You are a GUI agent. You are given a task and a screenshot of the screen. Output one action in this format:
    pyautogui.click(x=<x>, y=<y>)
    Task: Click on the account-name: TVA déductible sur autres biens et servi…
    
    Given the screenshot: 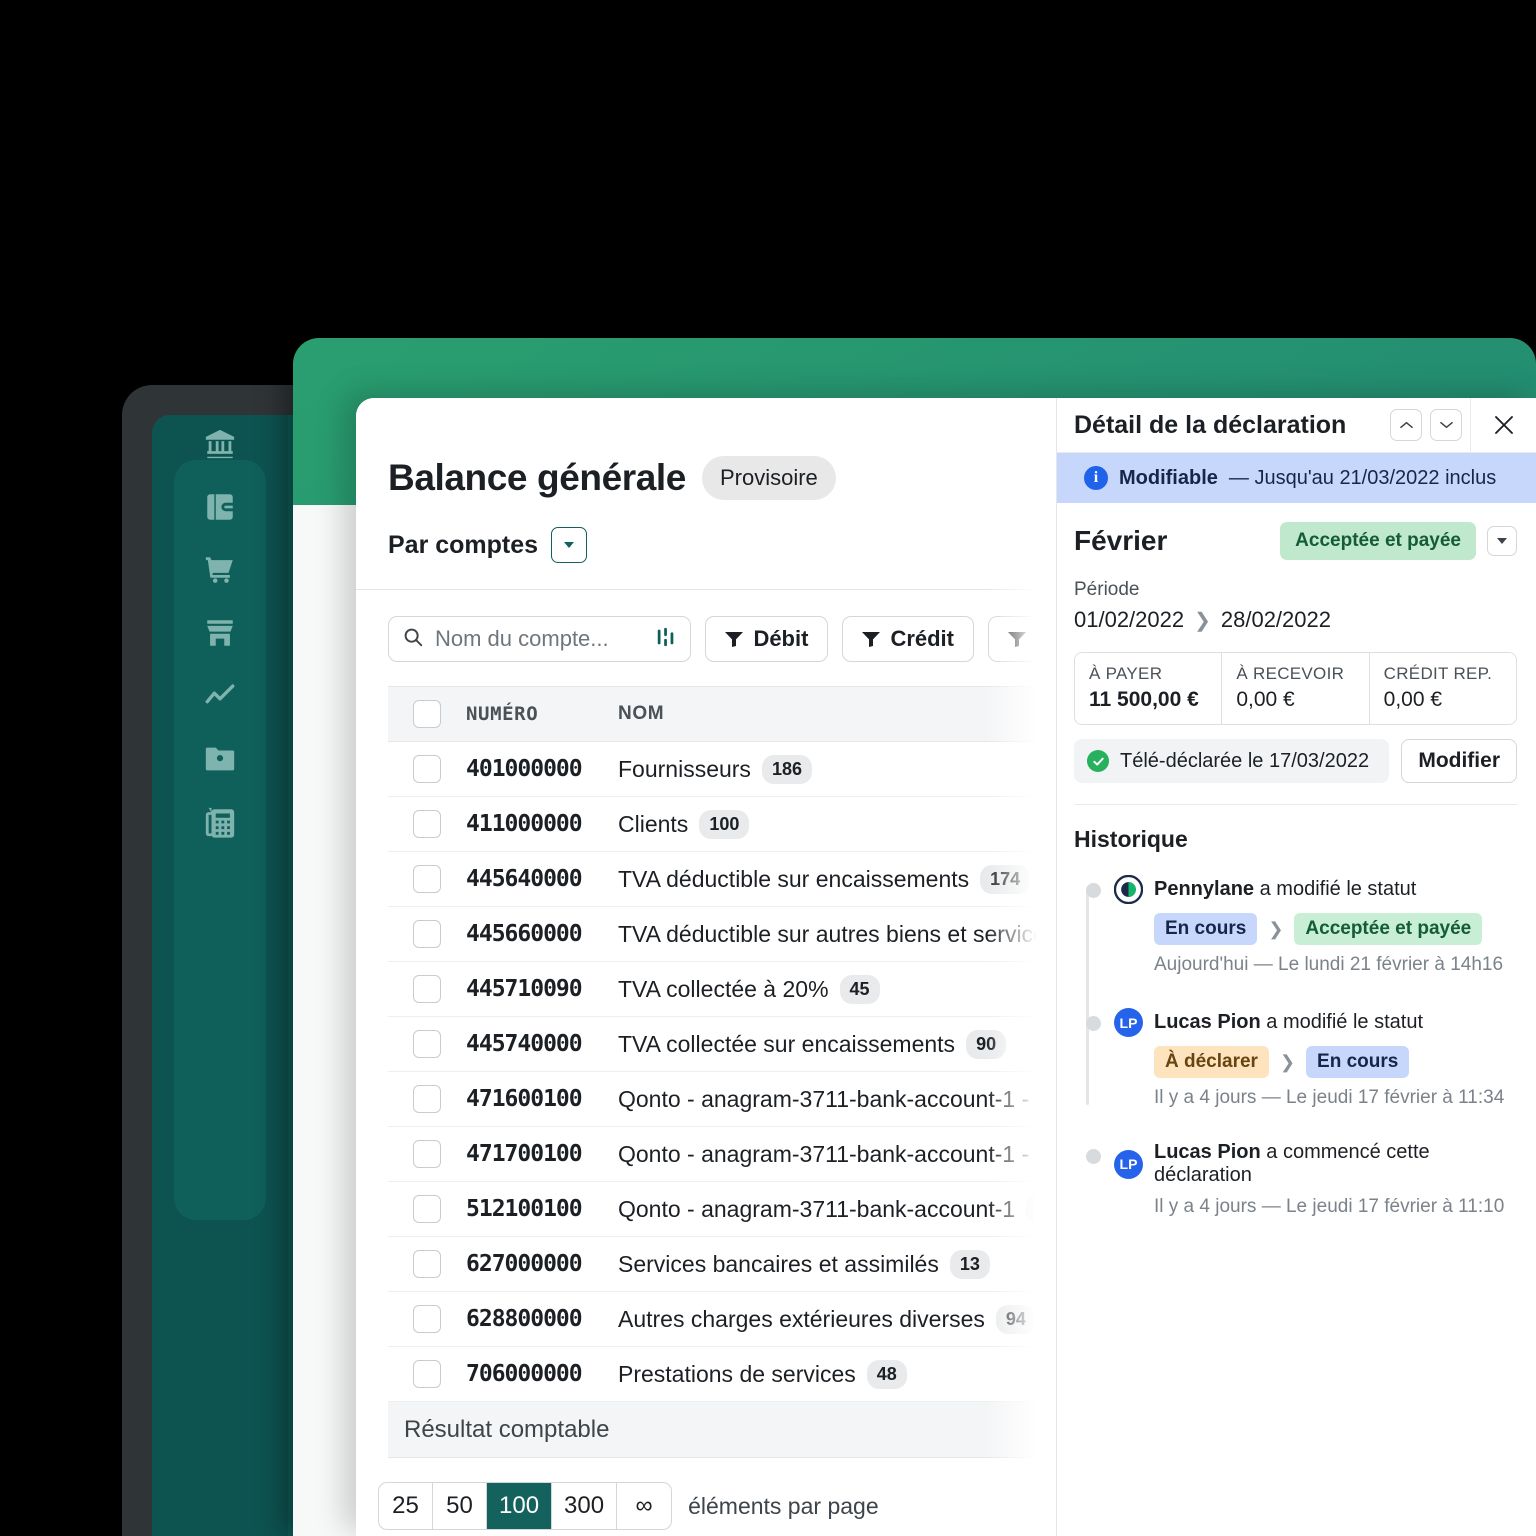 What is the action you would take?
    pyautogui.click(x=837, y=933)
    